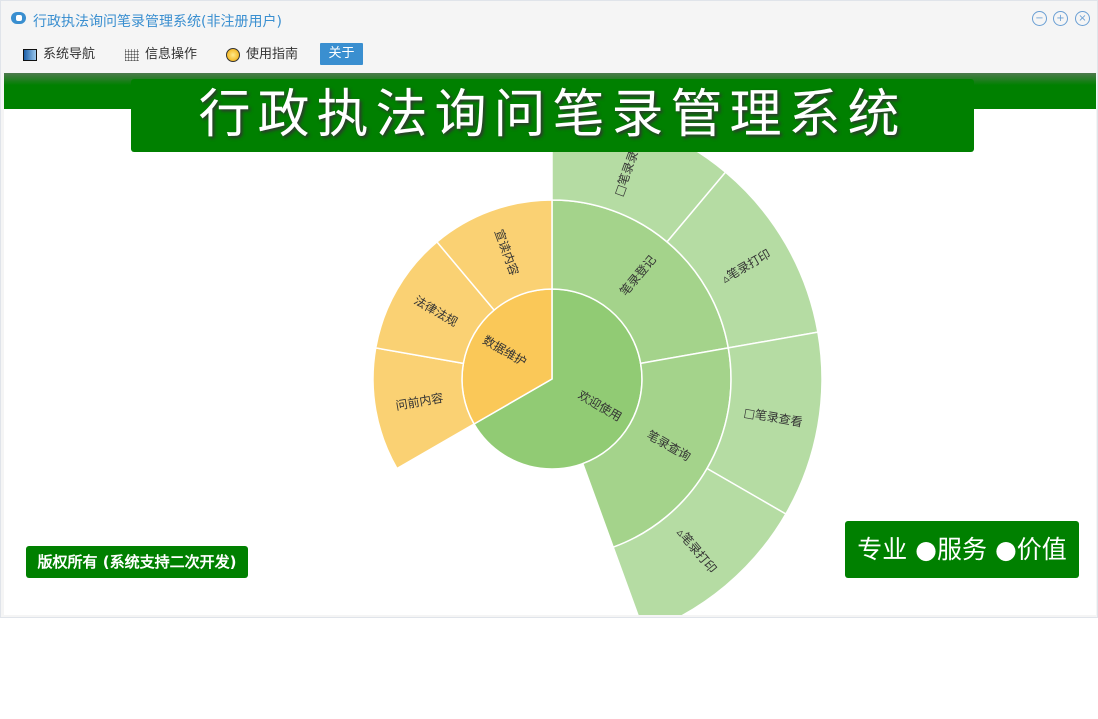 This screenshot has width=1098, height=719. I want to click on maximize-icon: +, so click(1060, 18).